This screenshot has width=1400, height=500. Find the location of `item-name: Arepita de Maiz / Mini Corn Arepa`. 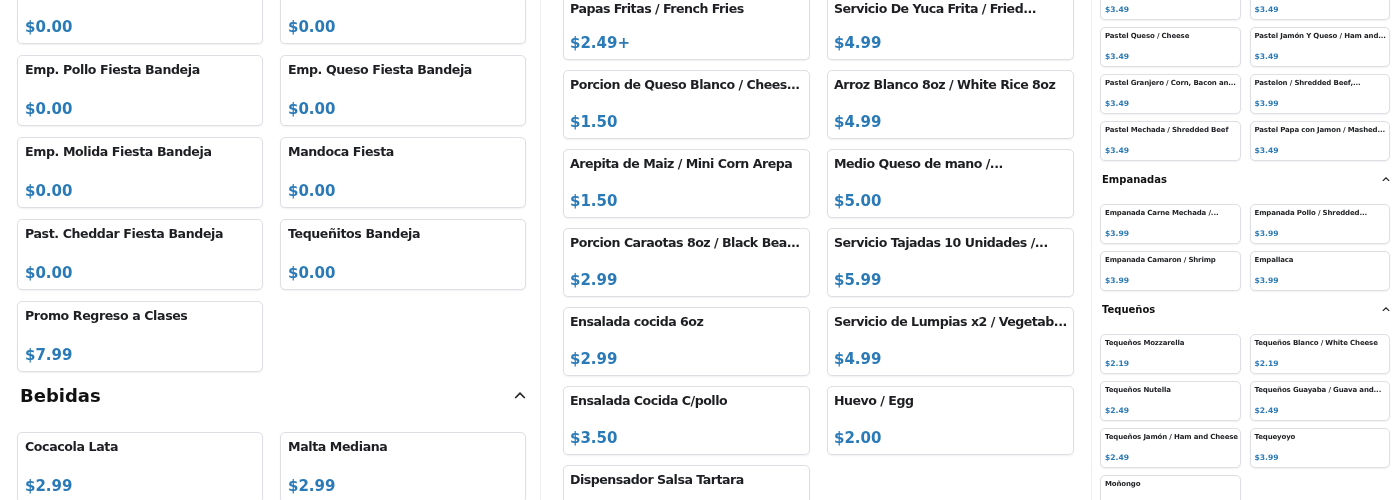

item-name: Arepita de Maiz / Mini Corn Arepa is located at coordinates (682, 164).